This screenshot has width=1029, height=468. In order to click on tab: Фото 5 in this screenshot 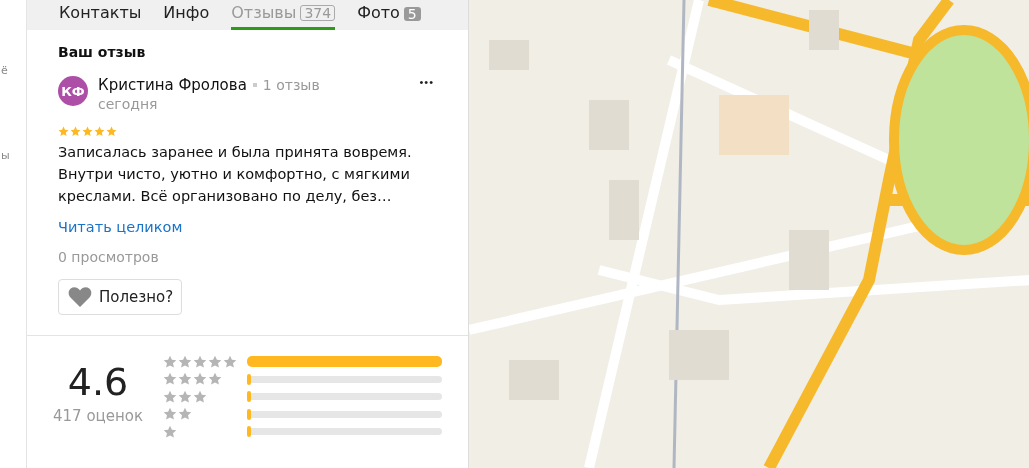, I will do `click(389, 15)`.